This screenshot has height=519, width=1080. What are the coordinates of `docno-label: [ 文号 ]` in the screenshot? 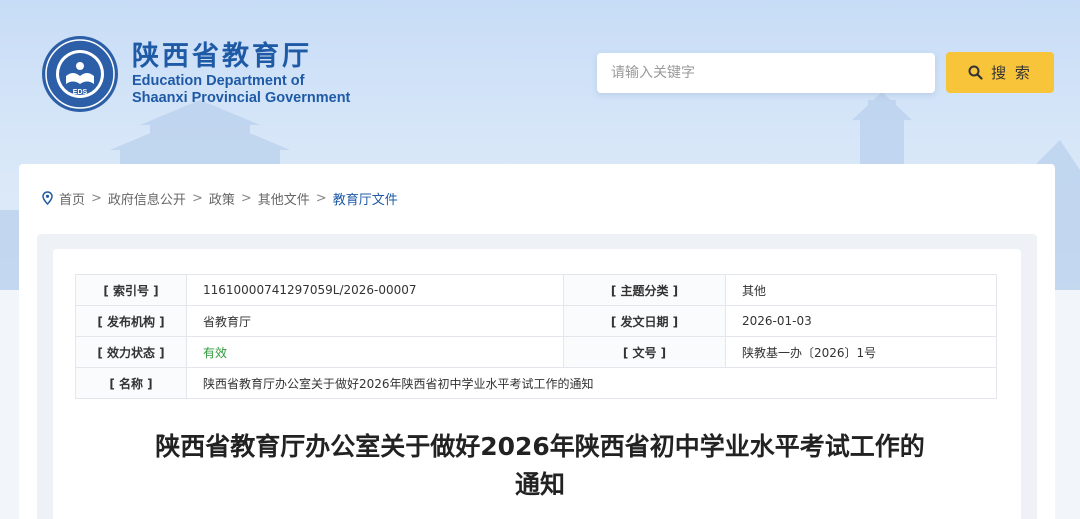 It's located at (644, 352).